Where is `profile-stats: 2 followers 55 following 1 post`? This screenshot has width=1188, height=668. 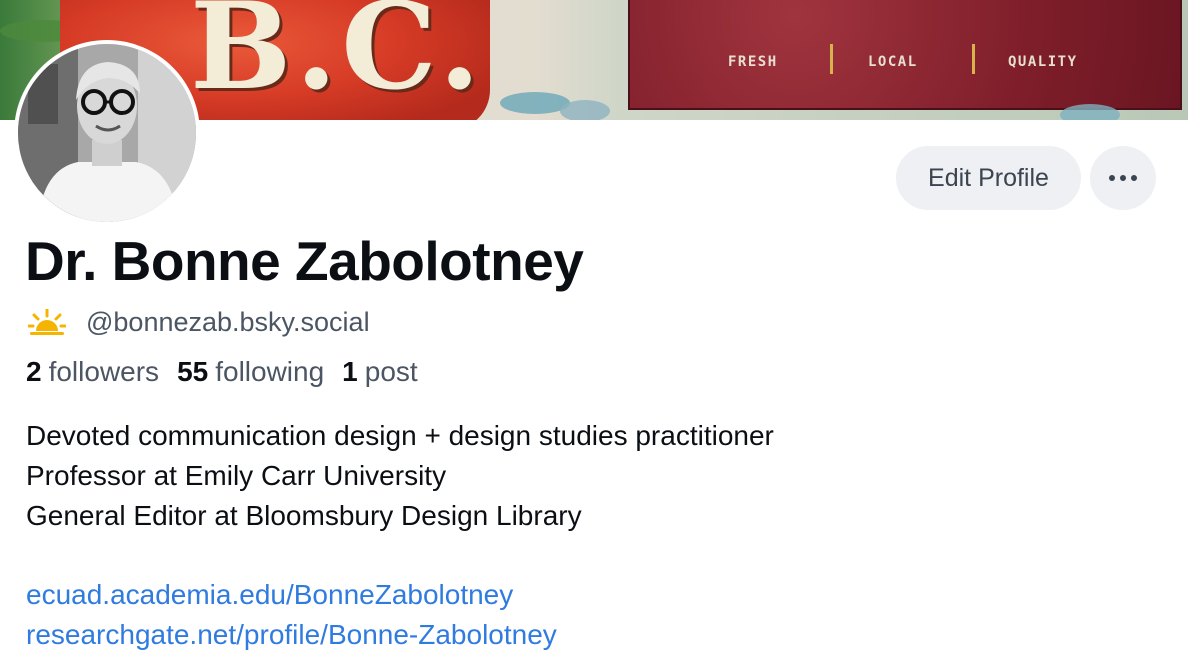
profile-stats: 2 followers 55 following 1 post is located at coordinates (231, 372).